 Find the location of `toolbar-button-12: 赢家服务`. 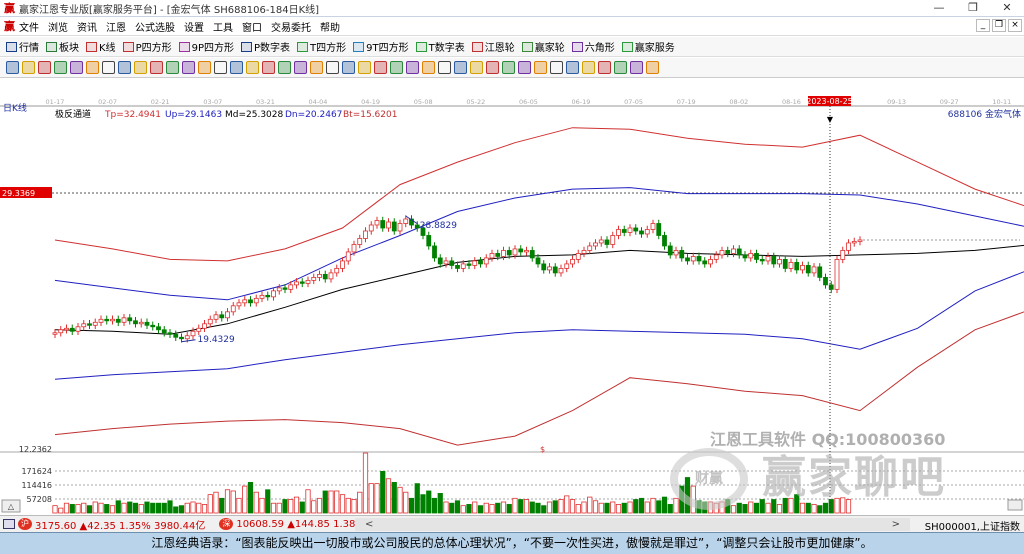

toolbar-button-12: 赢家服务 is located at coordinates (648, 46).